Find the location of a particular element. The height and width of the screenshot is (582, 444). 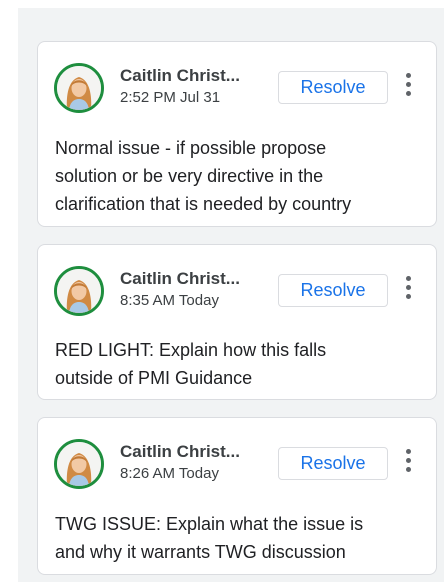

comment-text-line: clarification that is needed by country is located at coordinates (203, 204).